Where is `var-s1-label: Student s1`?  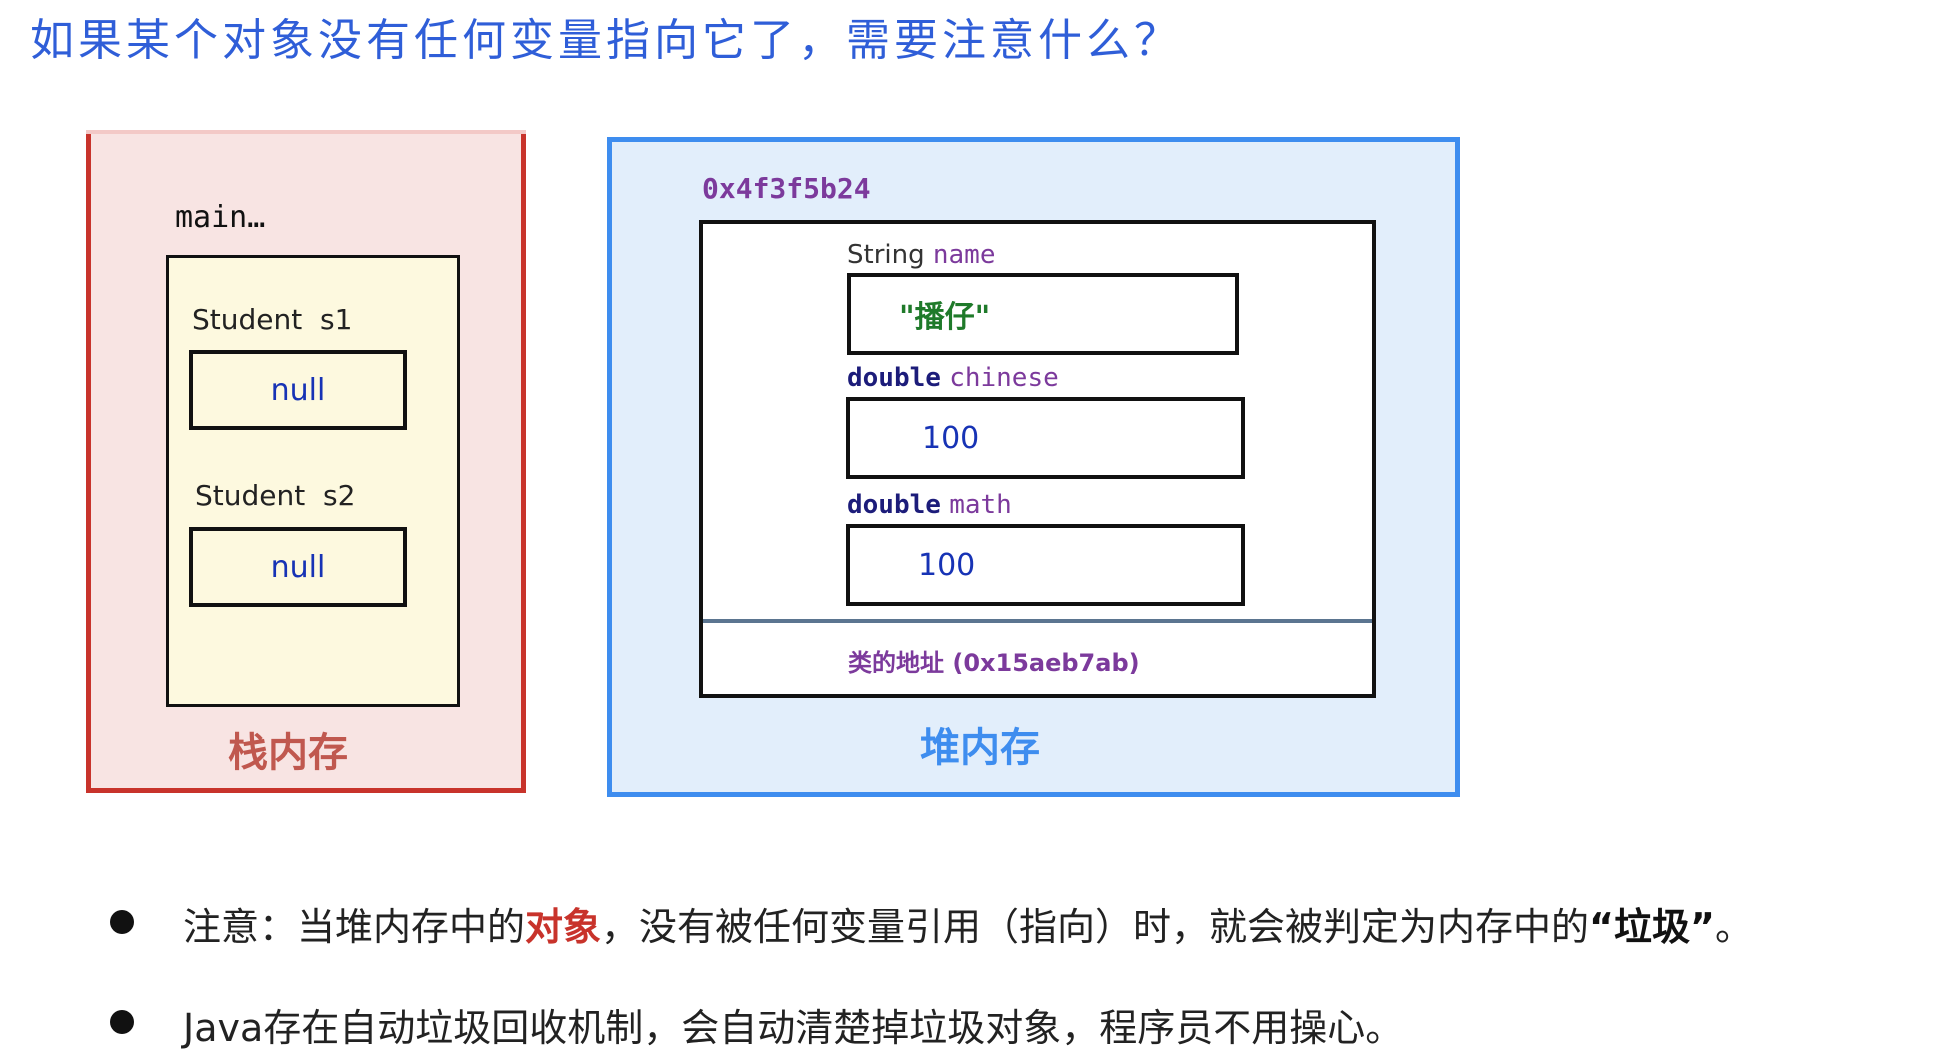 var-s1-label: Student s1 is located at coordinates (272, 319).